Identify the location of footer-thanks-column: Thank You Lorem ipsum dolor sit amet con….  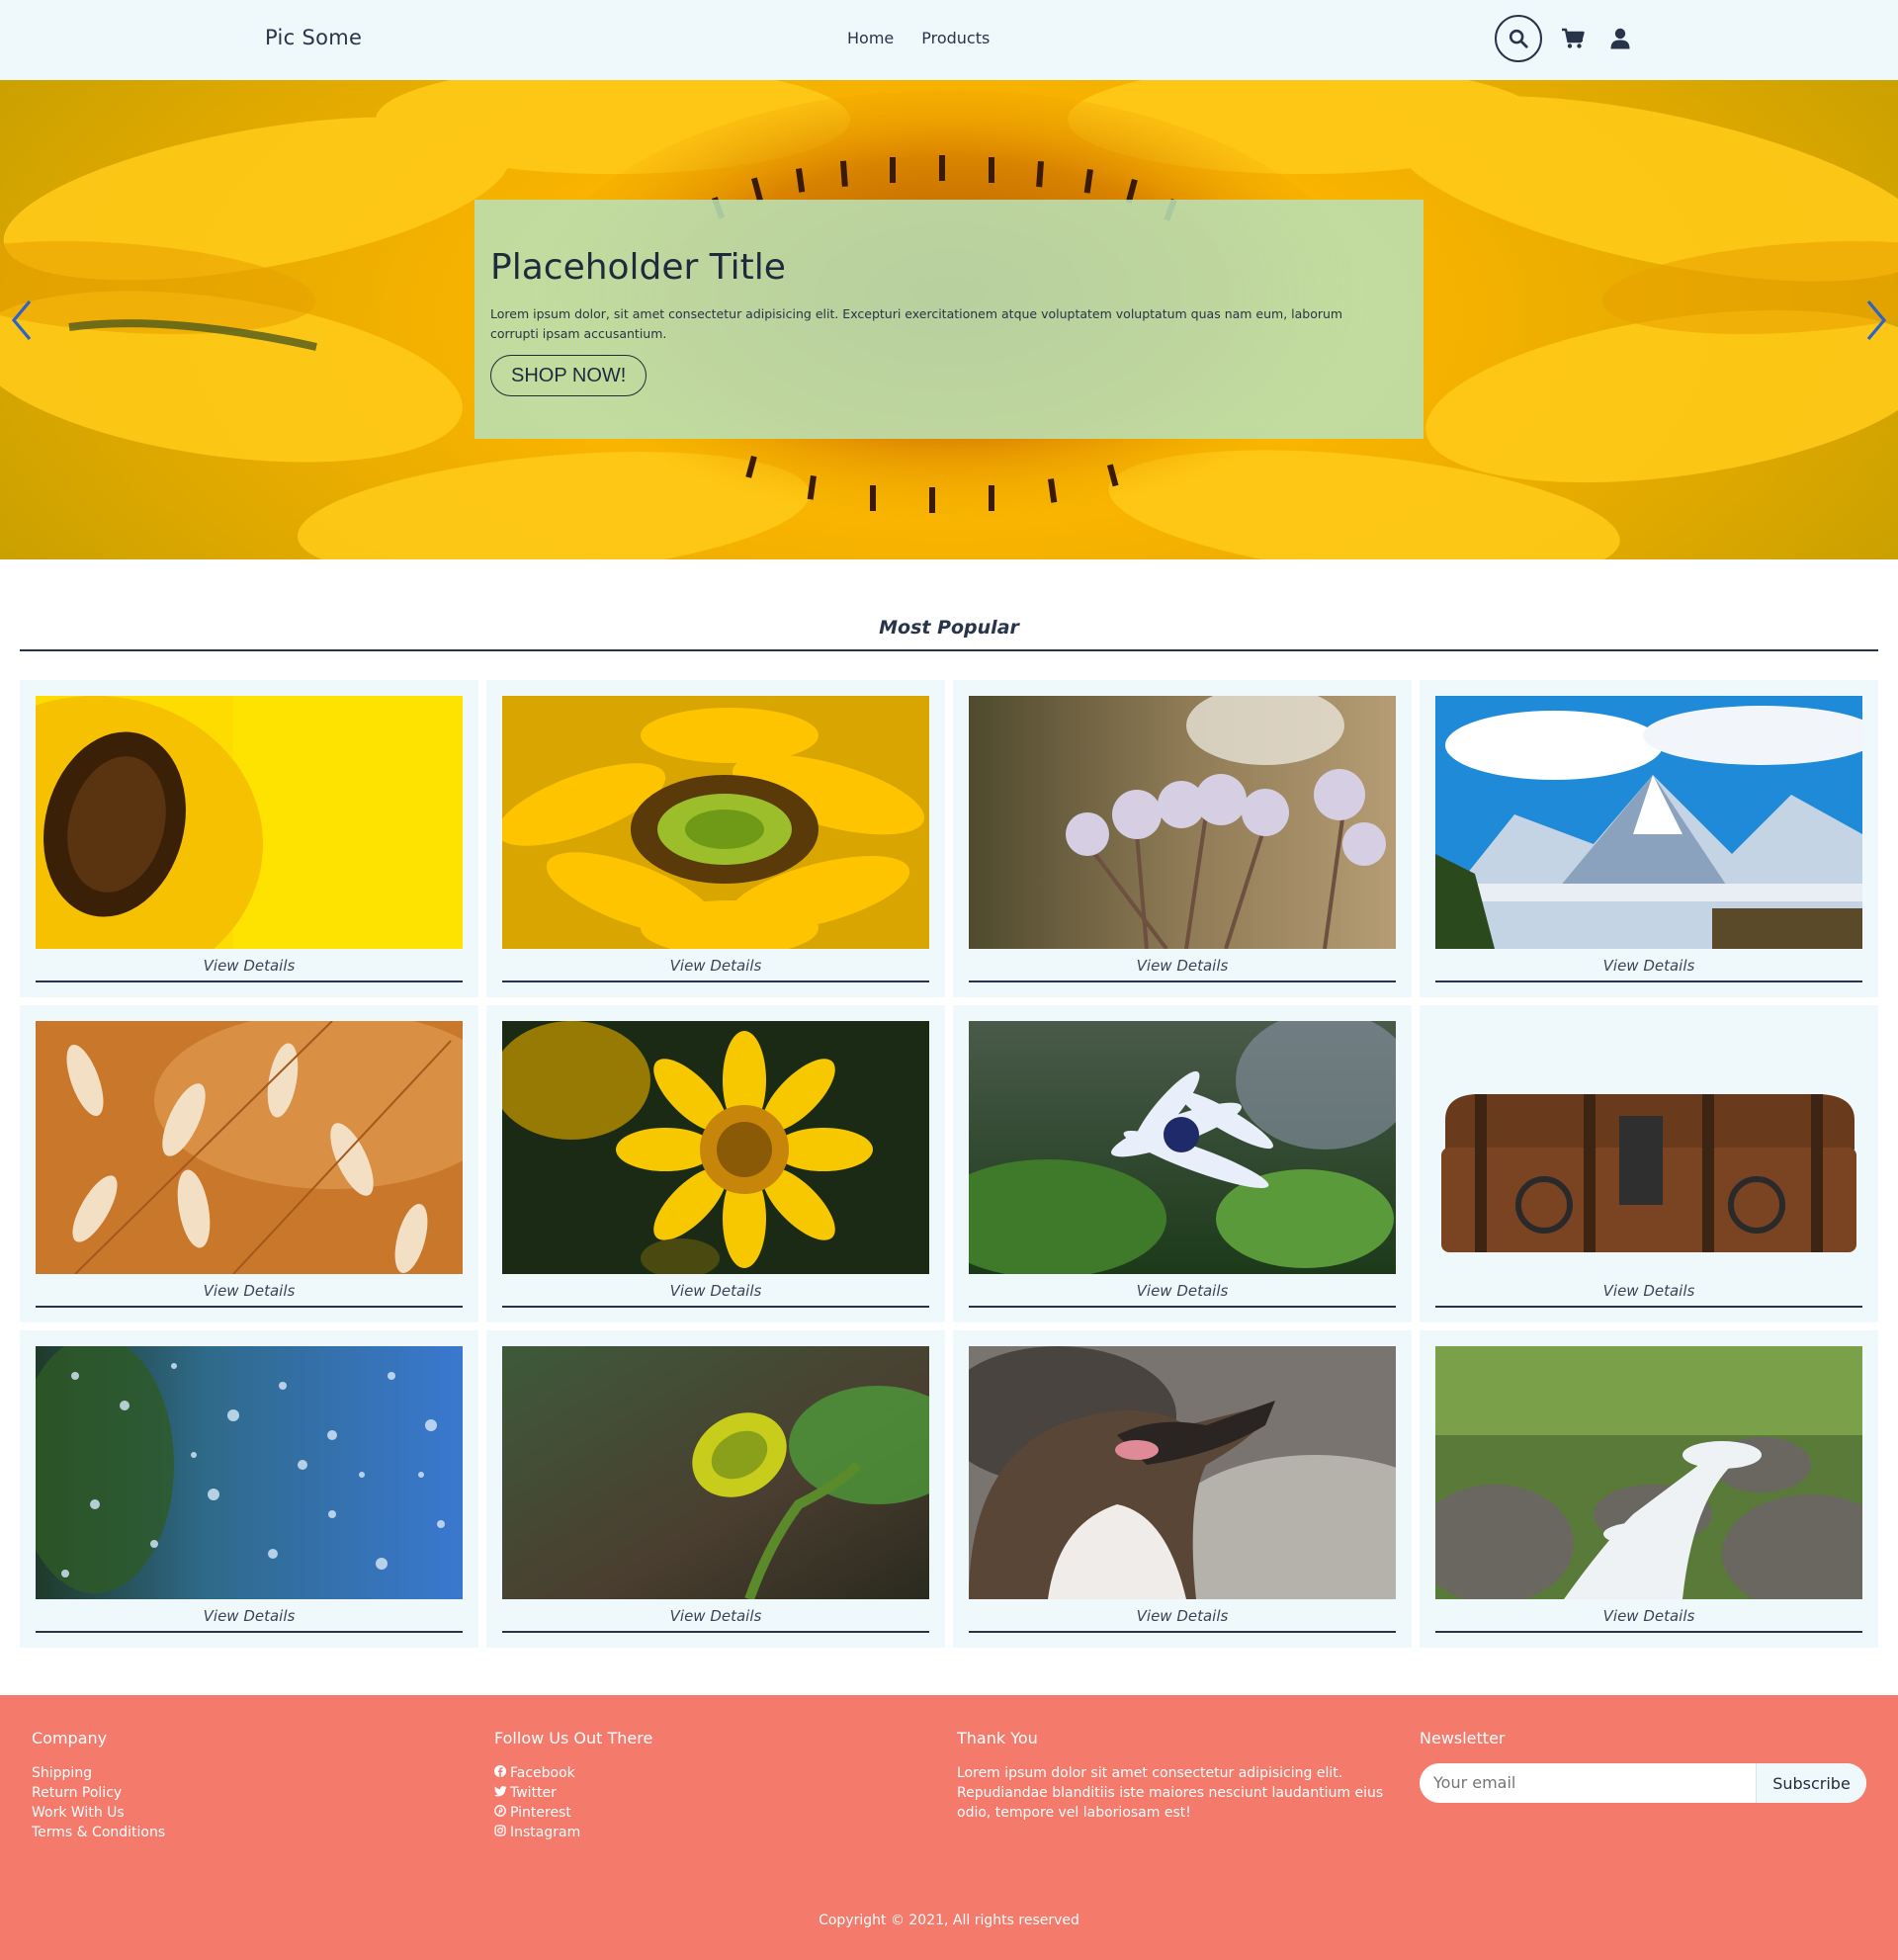
(1175, 1776).